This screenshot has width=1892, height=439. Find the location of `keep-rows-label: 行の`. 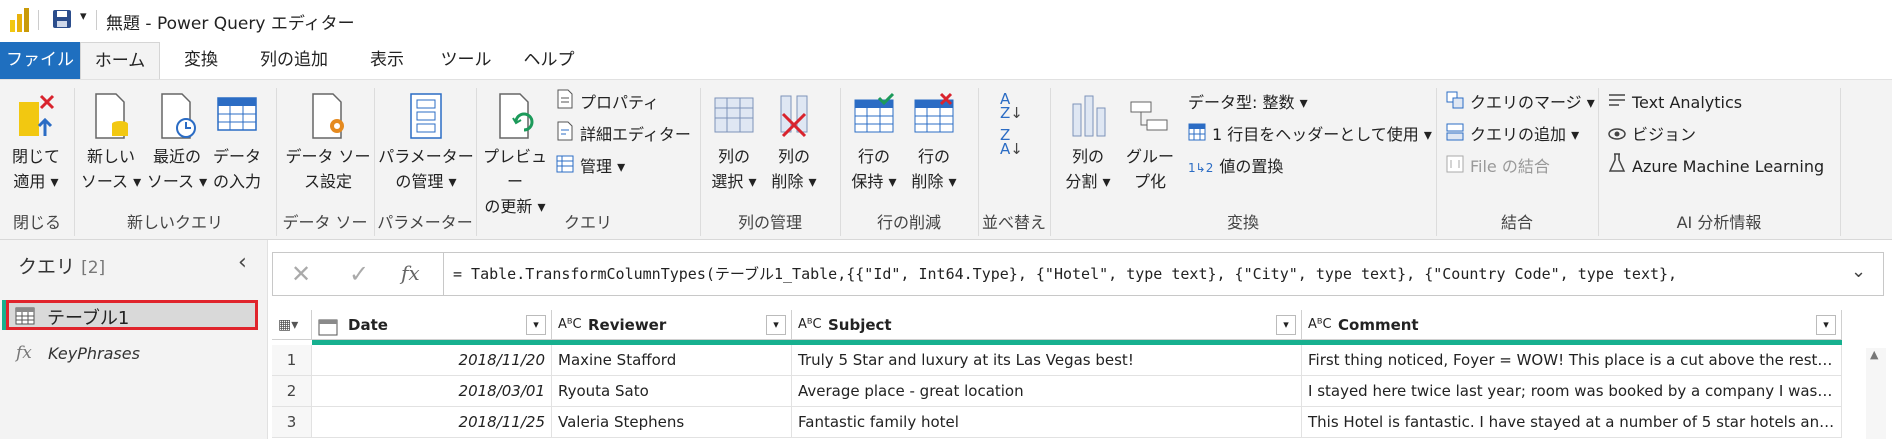

keep-rows-label: 行の is located at coordinates (873, 156).